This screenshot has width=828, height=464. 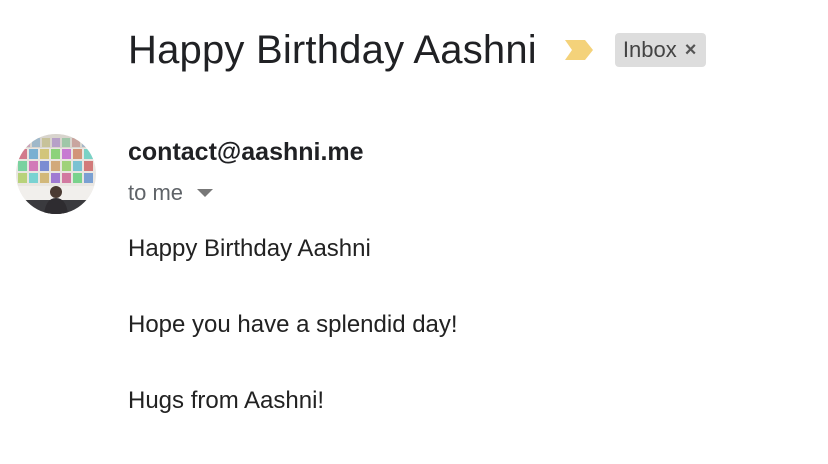 What do you see at coordinates (293, 324) in the screenshot?
I see `email-body-line: Hope you have a splendid day!` at bounding box center [293, 324].